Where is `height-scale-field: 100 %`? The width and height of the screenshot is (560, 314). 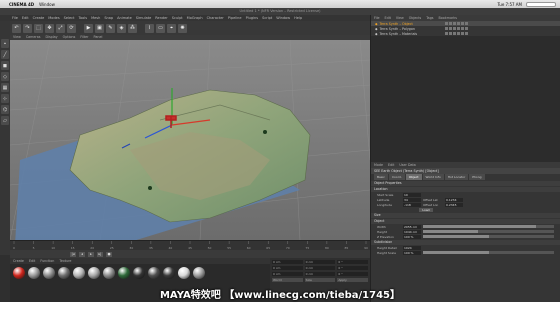 height-scale-field: 100 % is located at coordinates (412, 252).